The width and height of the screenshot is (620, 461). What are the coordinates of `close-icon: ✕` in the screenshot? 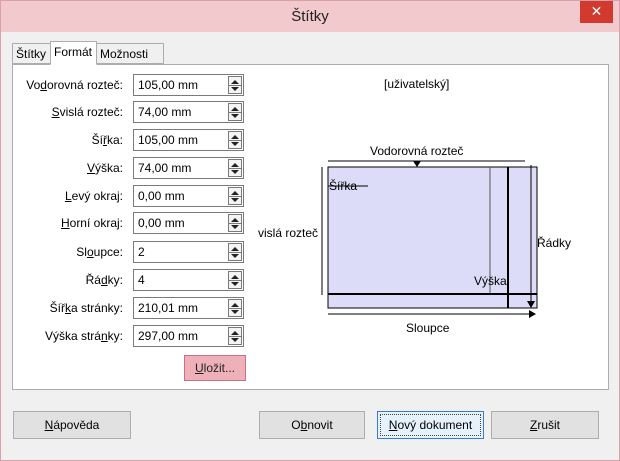 It's located at (596, 11).